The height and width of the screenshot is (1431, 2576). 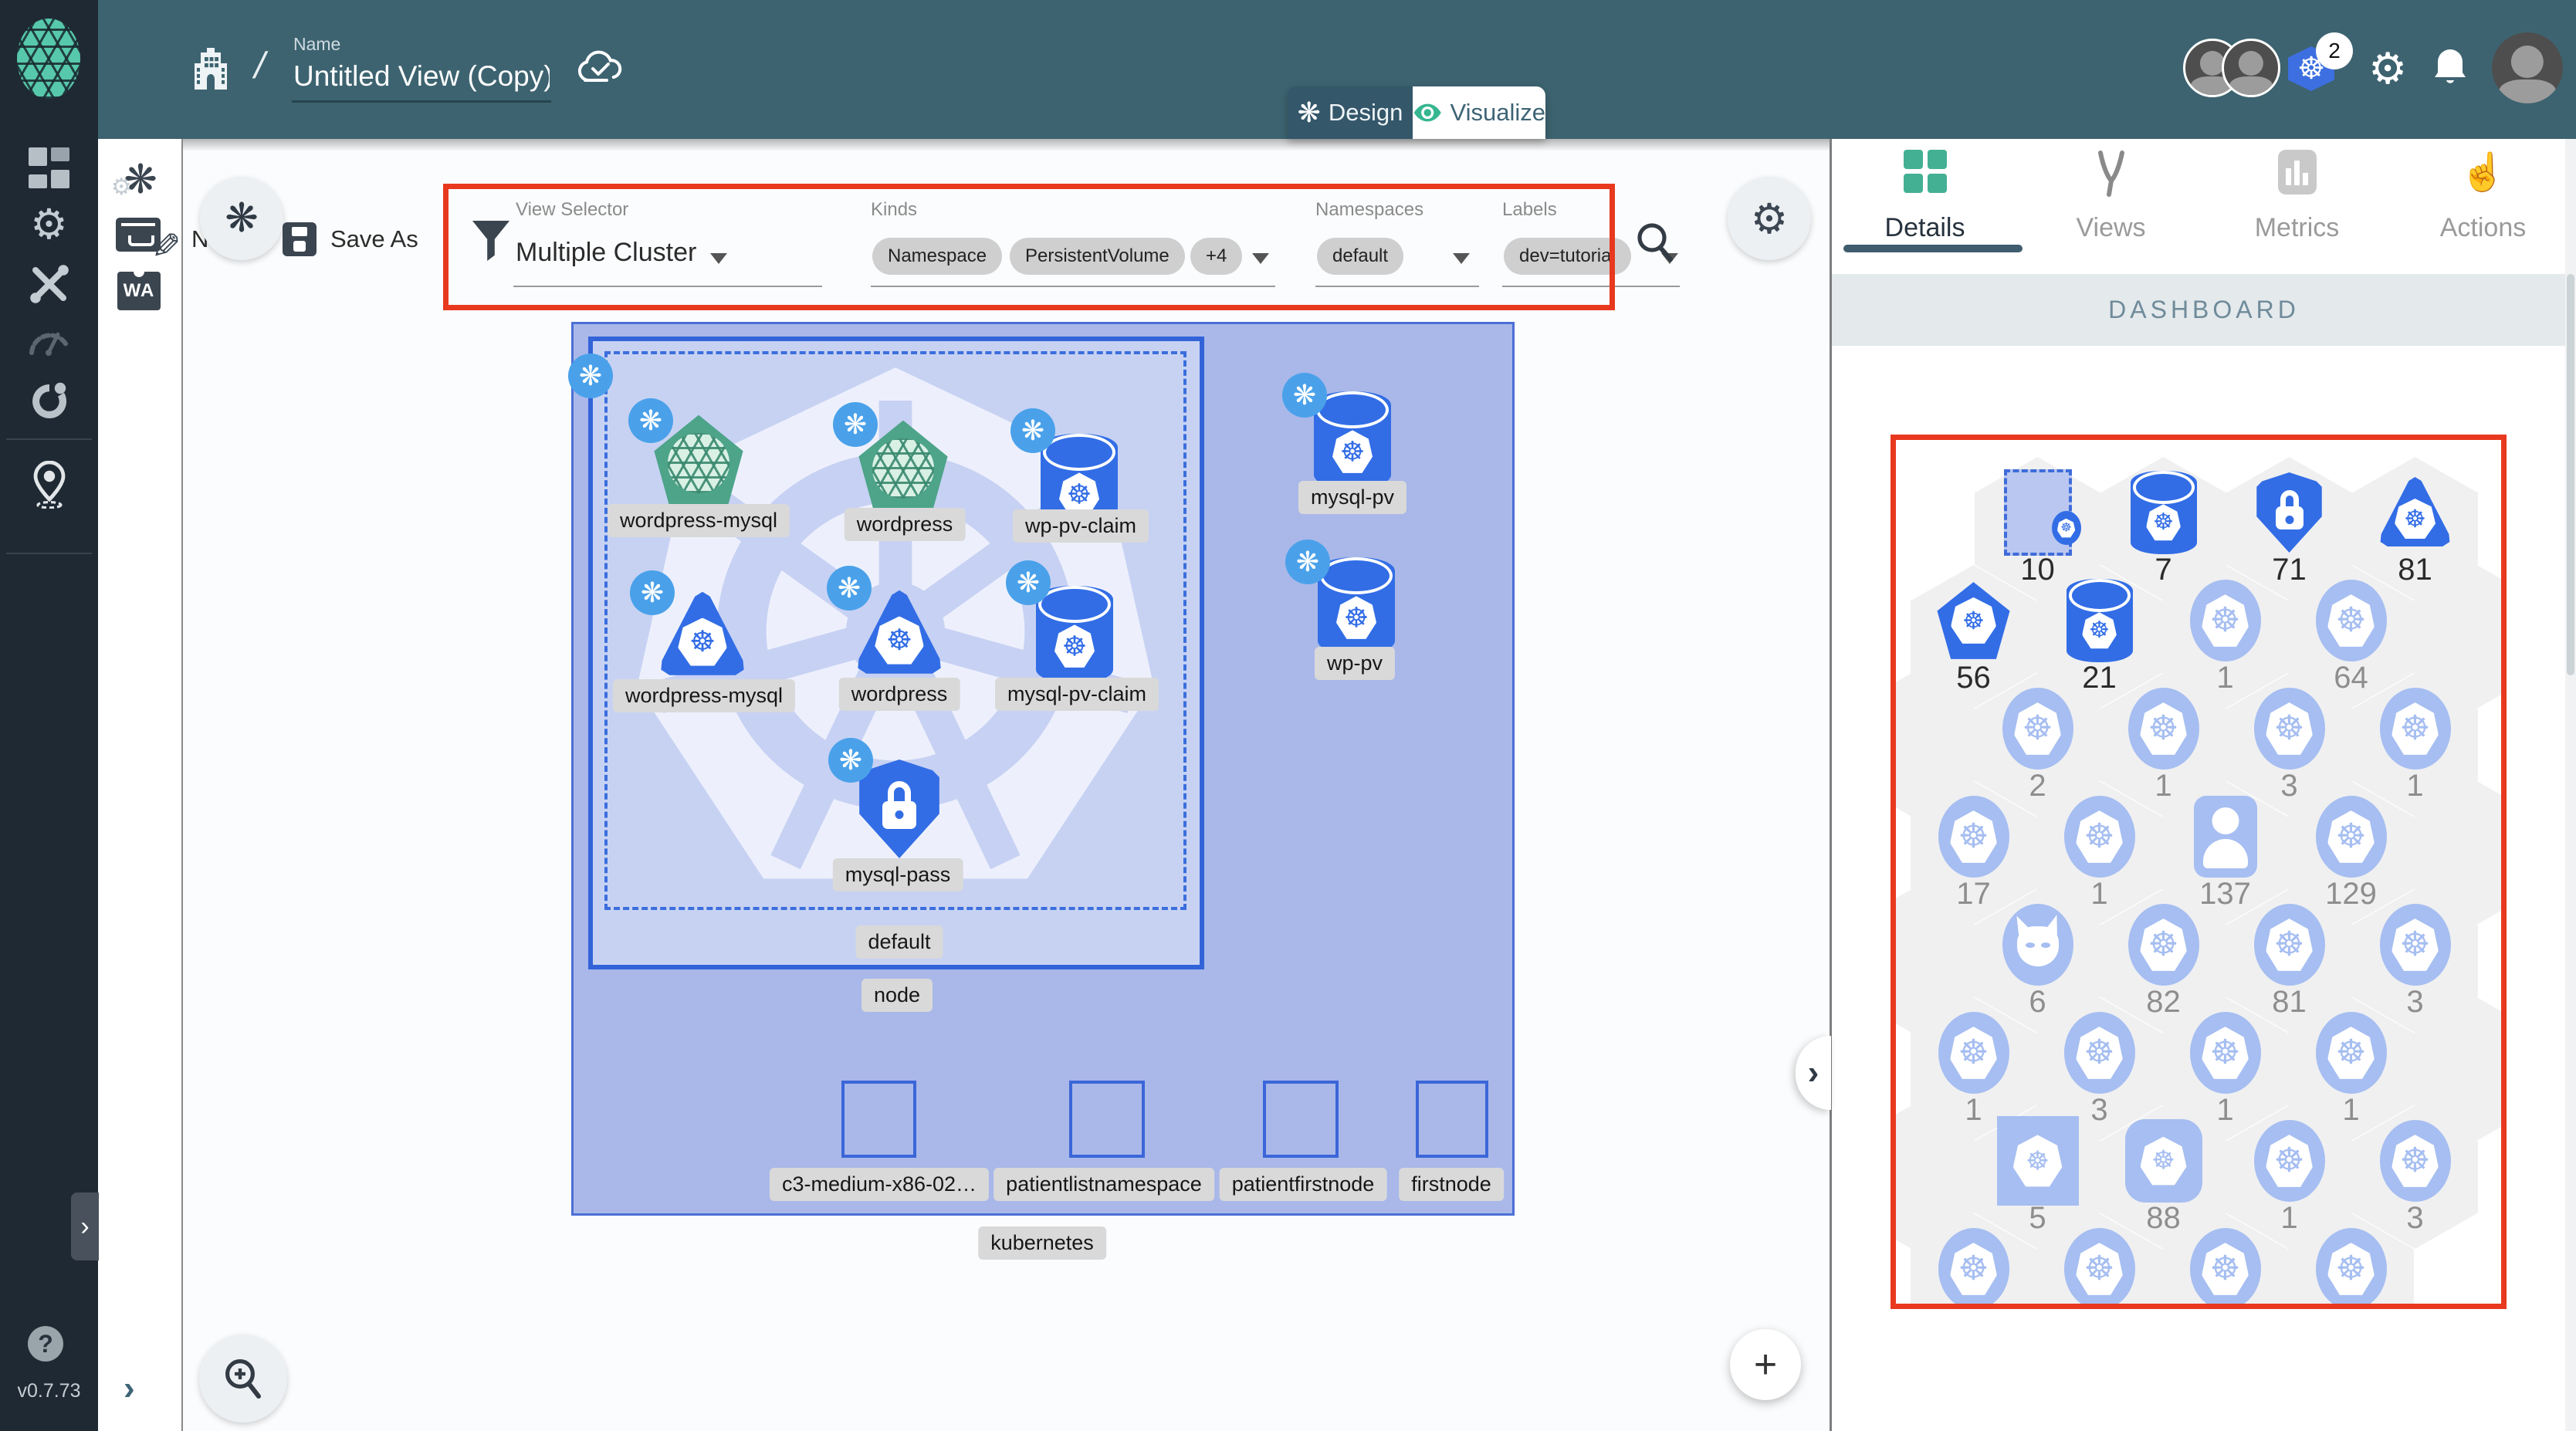 I want to click on tab-details: Details, so click(x=1925, y=197).